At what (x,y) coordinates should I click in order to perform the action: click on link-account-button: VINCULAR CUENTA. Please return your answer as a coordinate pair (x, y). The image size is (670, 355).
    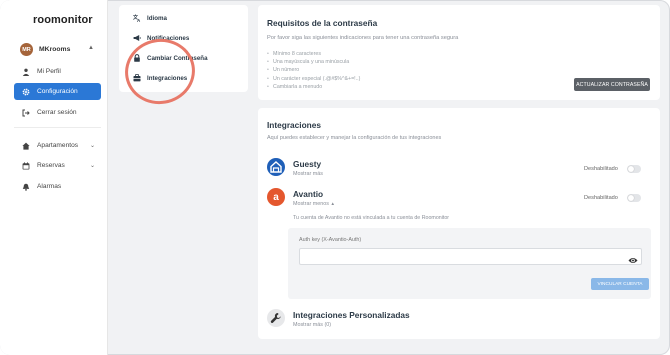
    Looking at the image, I should click on (620, 284).